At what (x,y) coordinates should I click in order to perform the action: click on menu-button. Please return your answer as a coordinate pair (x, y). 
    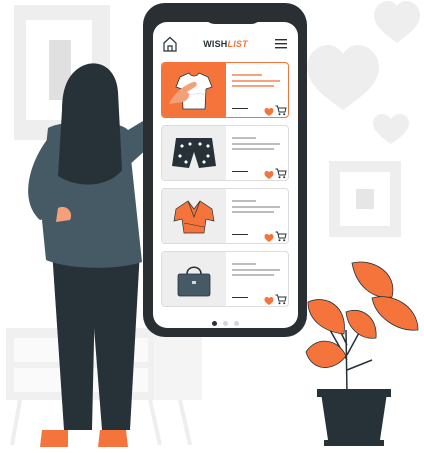
    Looking at the image, I should click on (281, 45).